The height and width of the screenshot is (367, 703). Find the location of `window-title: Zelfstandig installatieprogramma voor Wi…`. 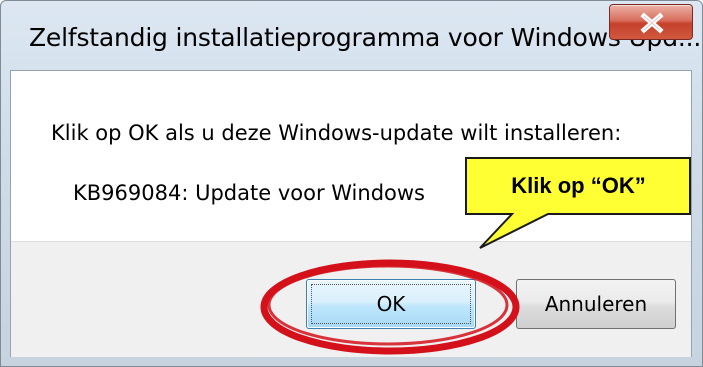

window-title: Zelfstandig installatieprogramma voor Wi… is located at coordinates (365, 37).